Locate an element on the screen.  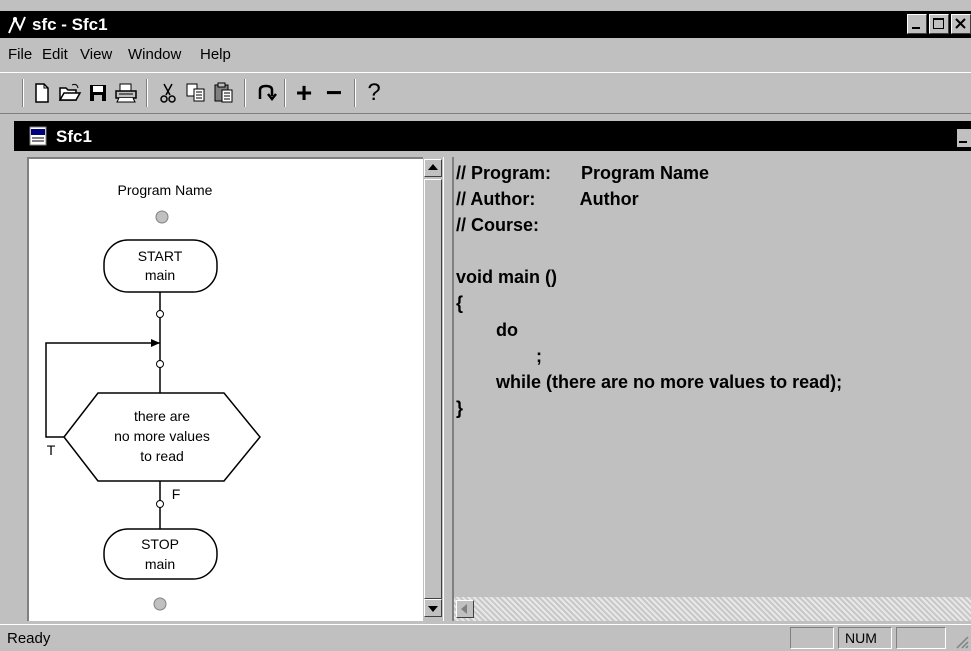
code-line: // Author: Author is located at coordinates (547, 199).